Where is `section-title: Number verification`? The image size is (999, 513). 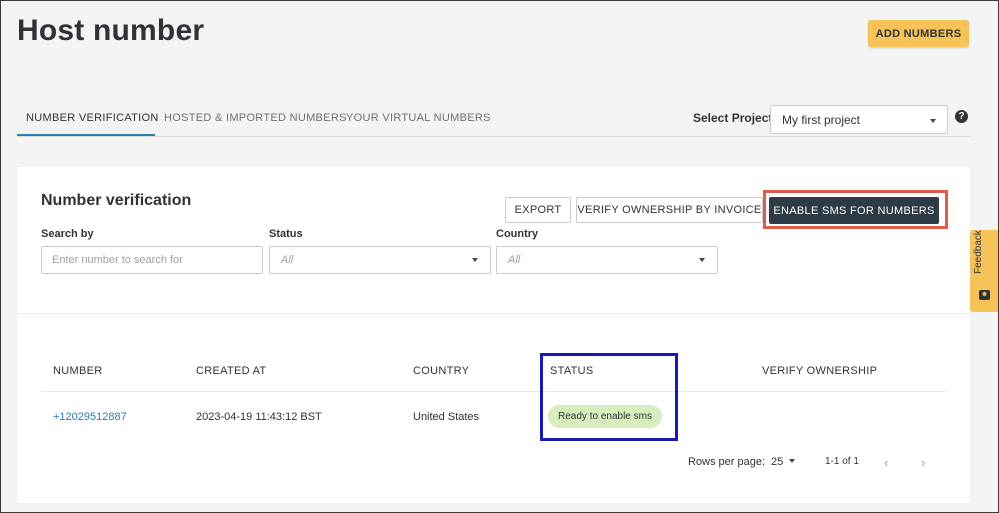 section-title: Number verification is located at coordinates (116, 200).